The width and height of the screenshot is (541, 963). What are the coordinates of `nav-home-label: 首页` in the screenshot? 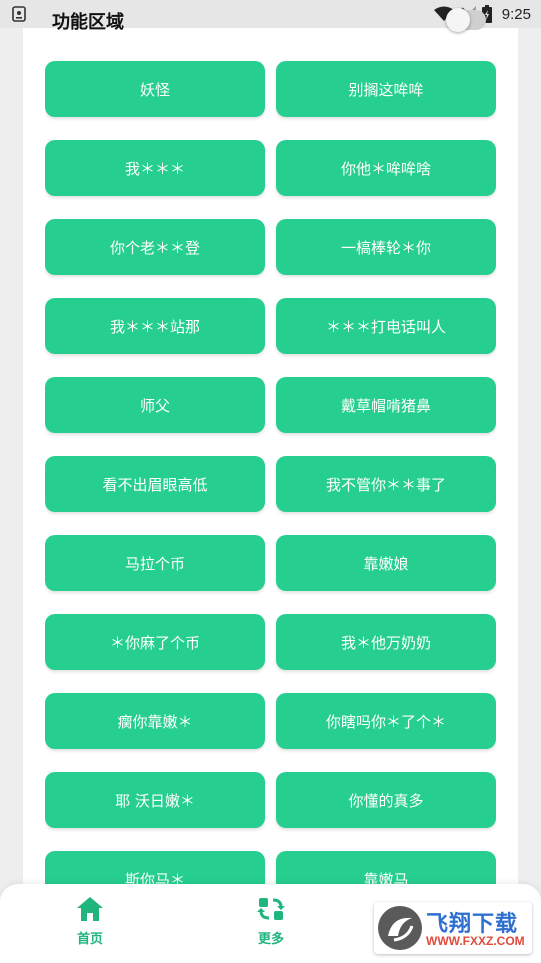 It's located at (89, 939).